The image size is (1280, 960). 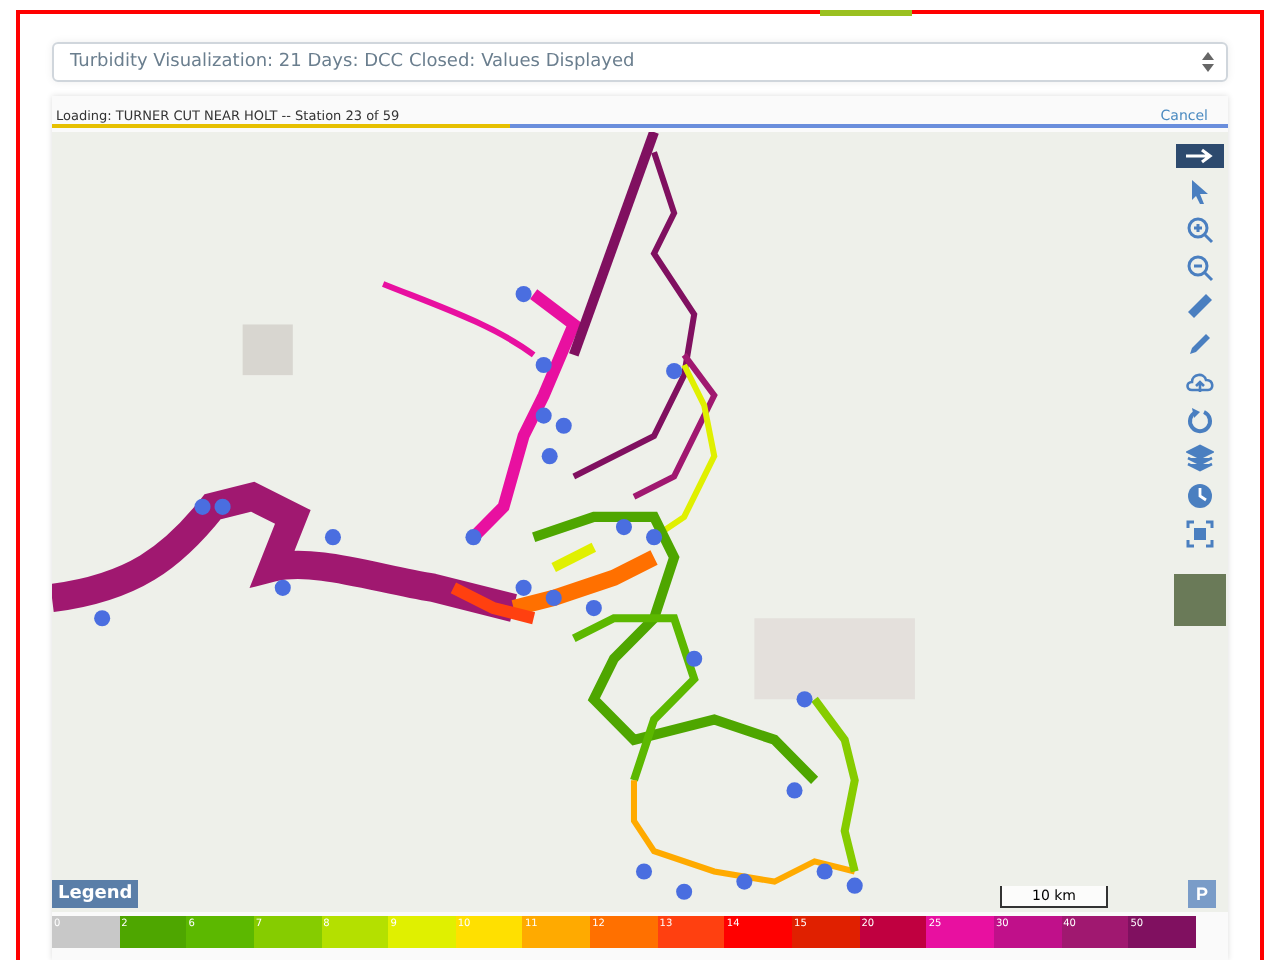 I want to click on visualization-dropdown: Turbidity Visualization: 21 Days: DCC Closed: Values Displayed, so click(x=640, y=62).